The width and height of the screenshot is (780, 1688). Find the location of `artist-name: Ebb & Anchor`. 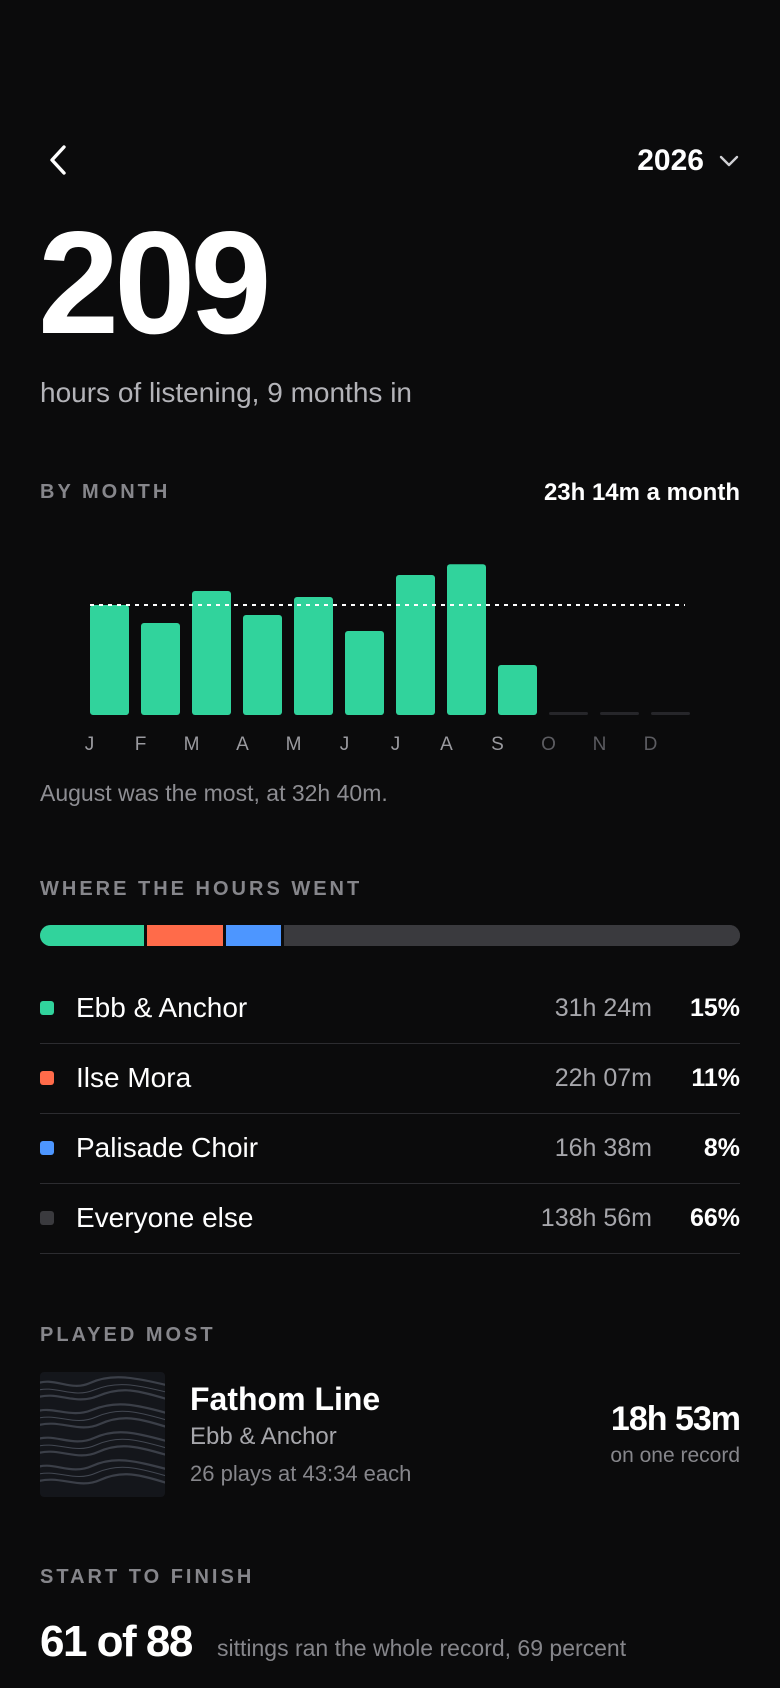

artist-name: Ebb & Anchor is located at coordinates (162, 1007).